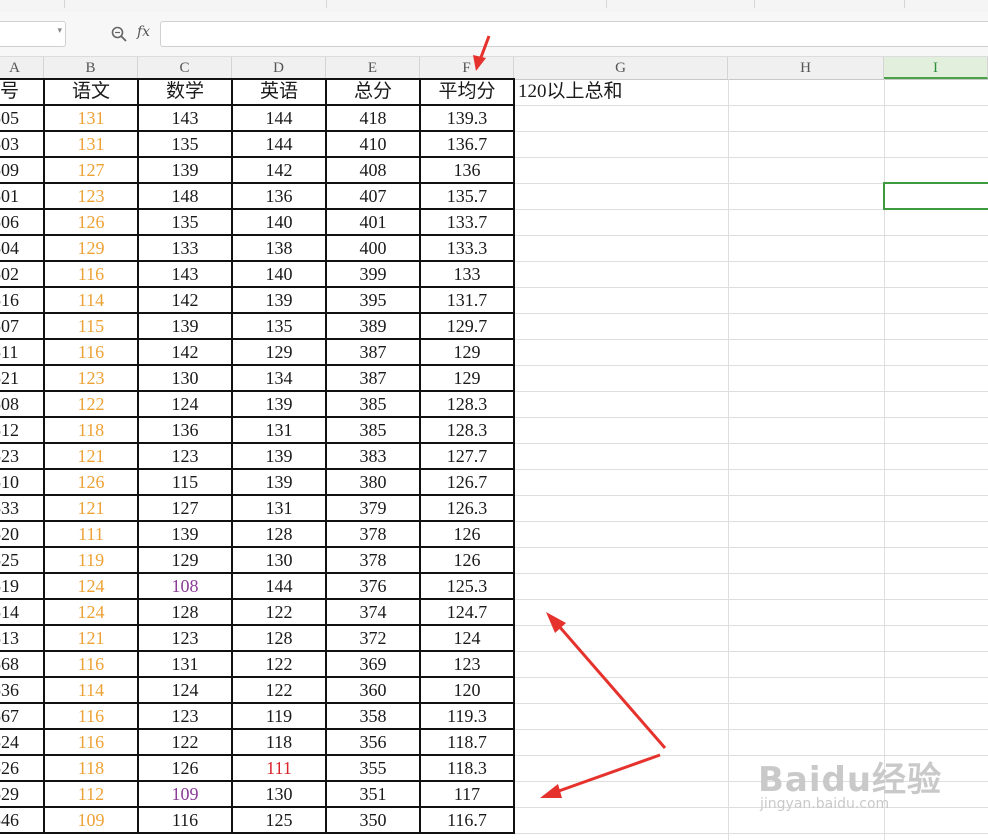 Image resolution: width=988 pixels, height=840 pixels. What do you see at coordinates (185, 456) in the screenshot?
I see `cell-shuxue: 123` at bounding box center [185, 456].